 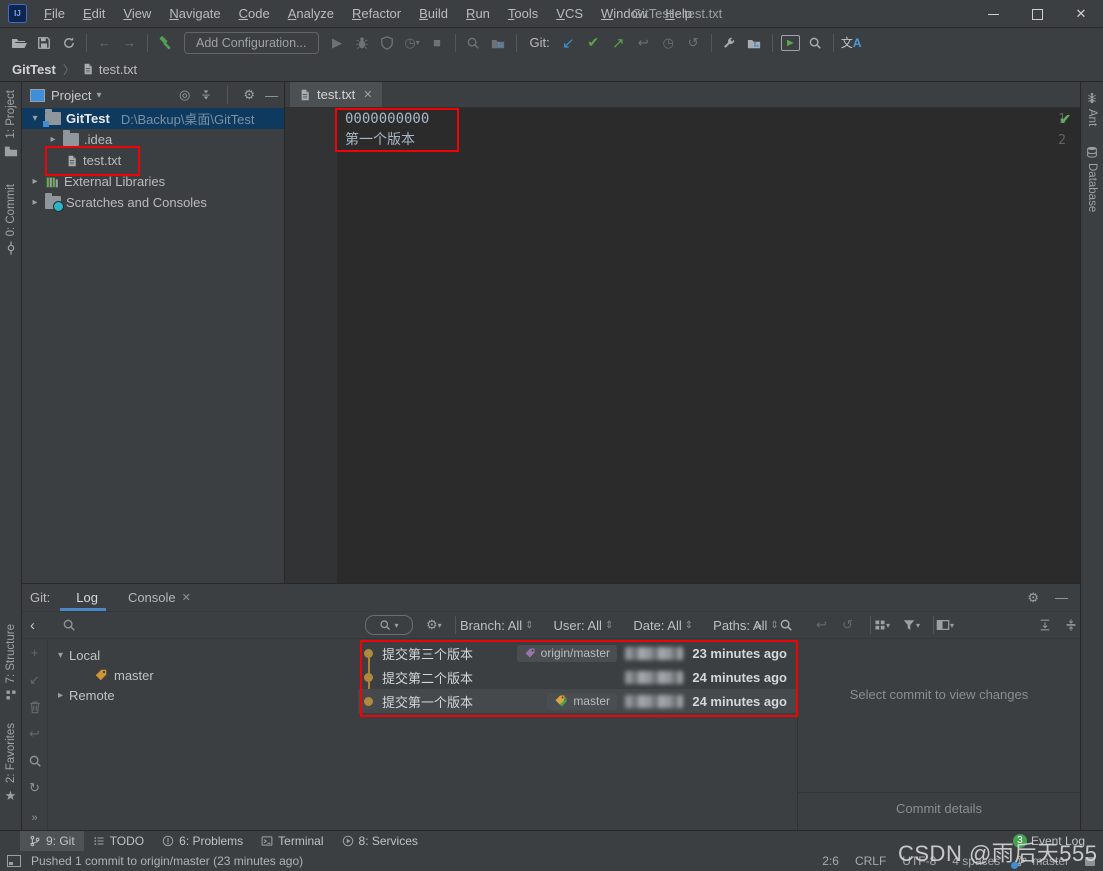 What do you see at coordinates (34, 706) in the screenshot?
I see `delete-icon` at bounding box center [34, 706].